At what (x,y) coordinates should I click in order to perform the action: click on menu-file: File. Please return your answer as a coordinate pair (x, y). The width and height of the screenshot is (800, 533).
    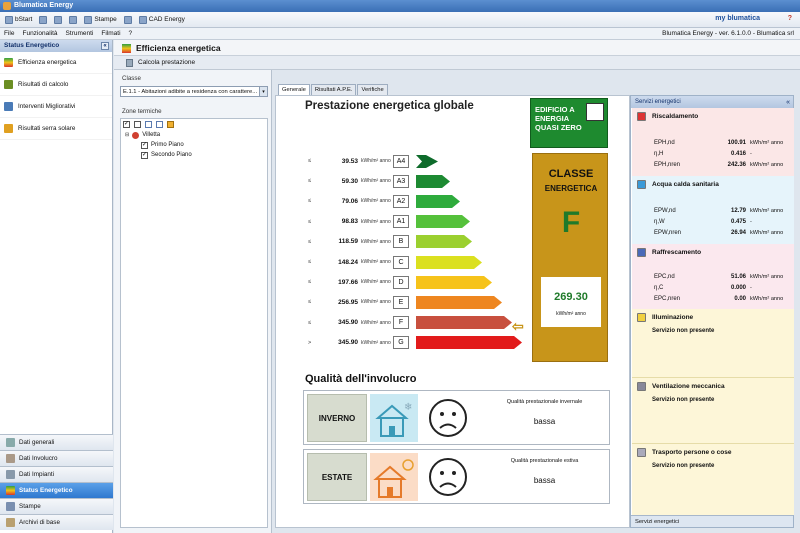
    Looking at the image, I should click on (9, 33).